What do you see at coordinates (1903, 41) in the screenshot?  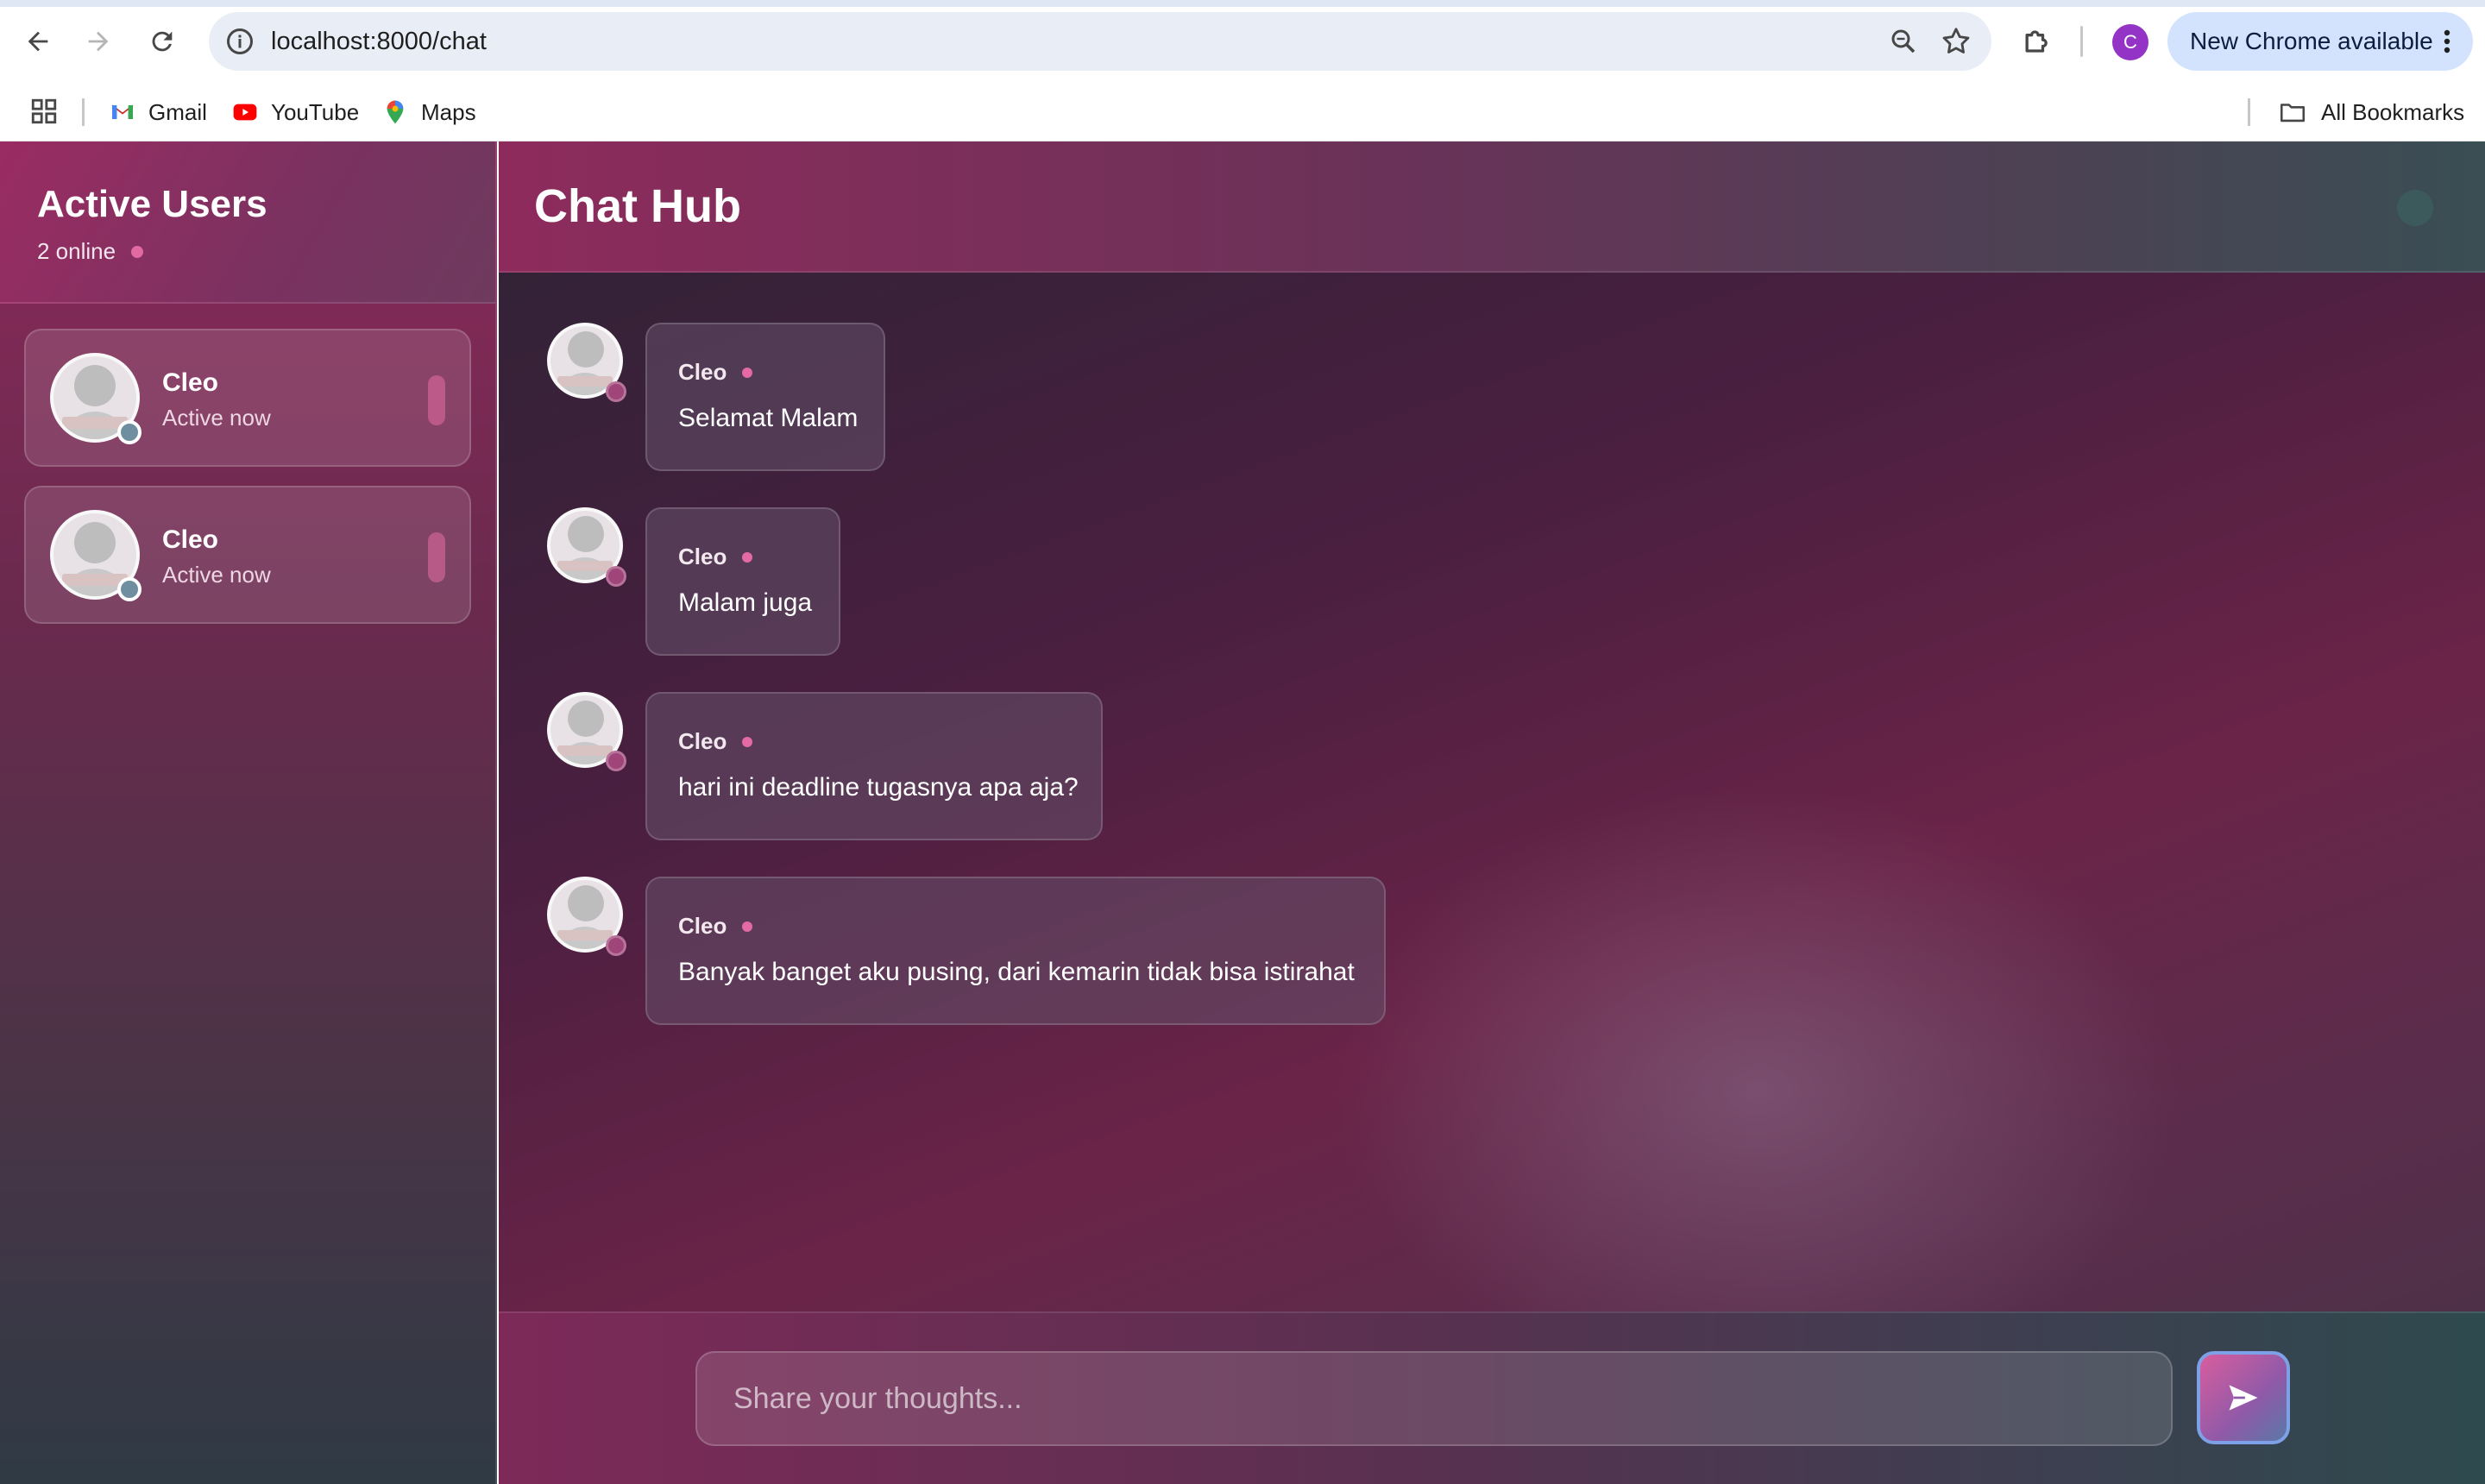 I see `zoom-icon` at bounding box center [1903, 41].